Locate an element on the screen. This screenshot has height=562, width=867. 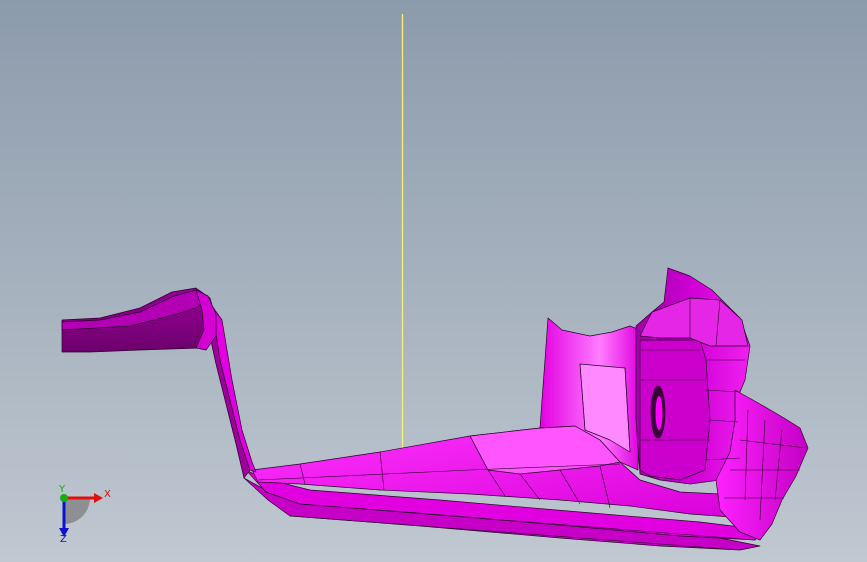
axis-triad: X Y Z is located at coordinates (84, 514).